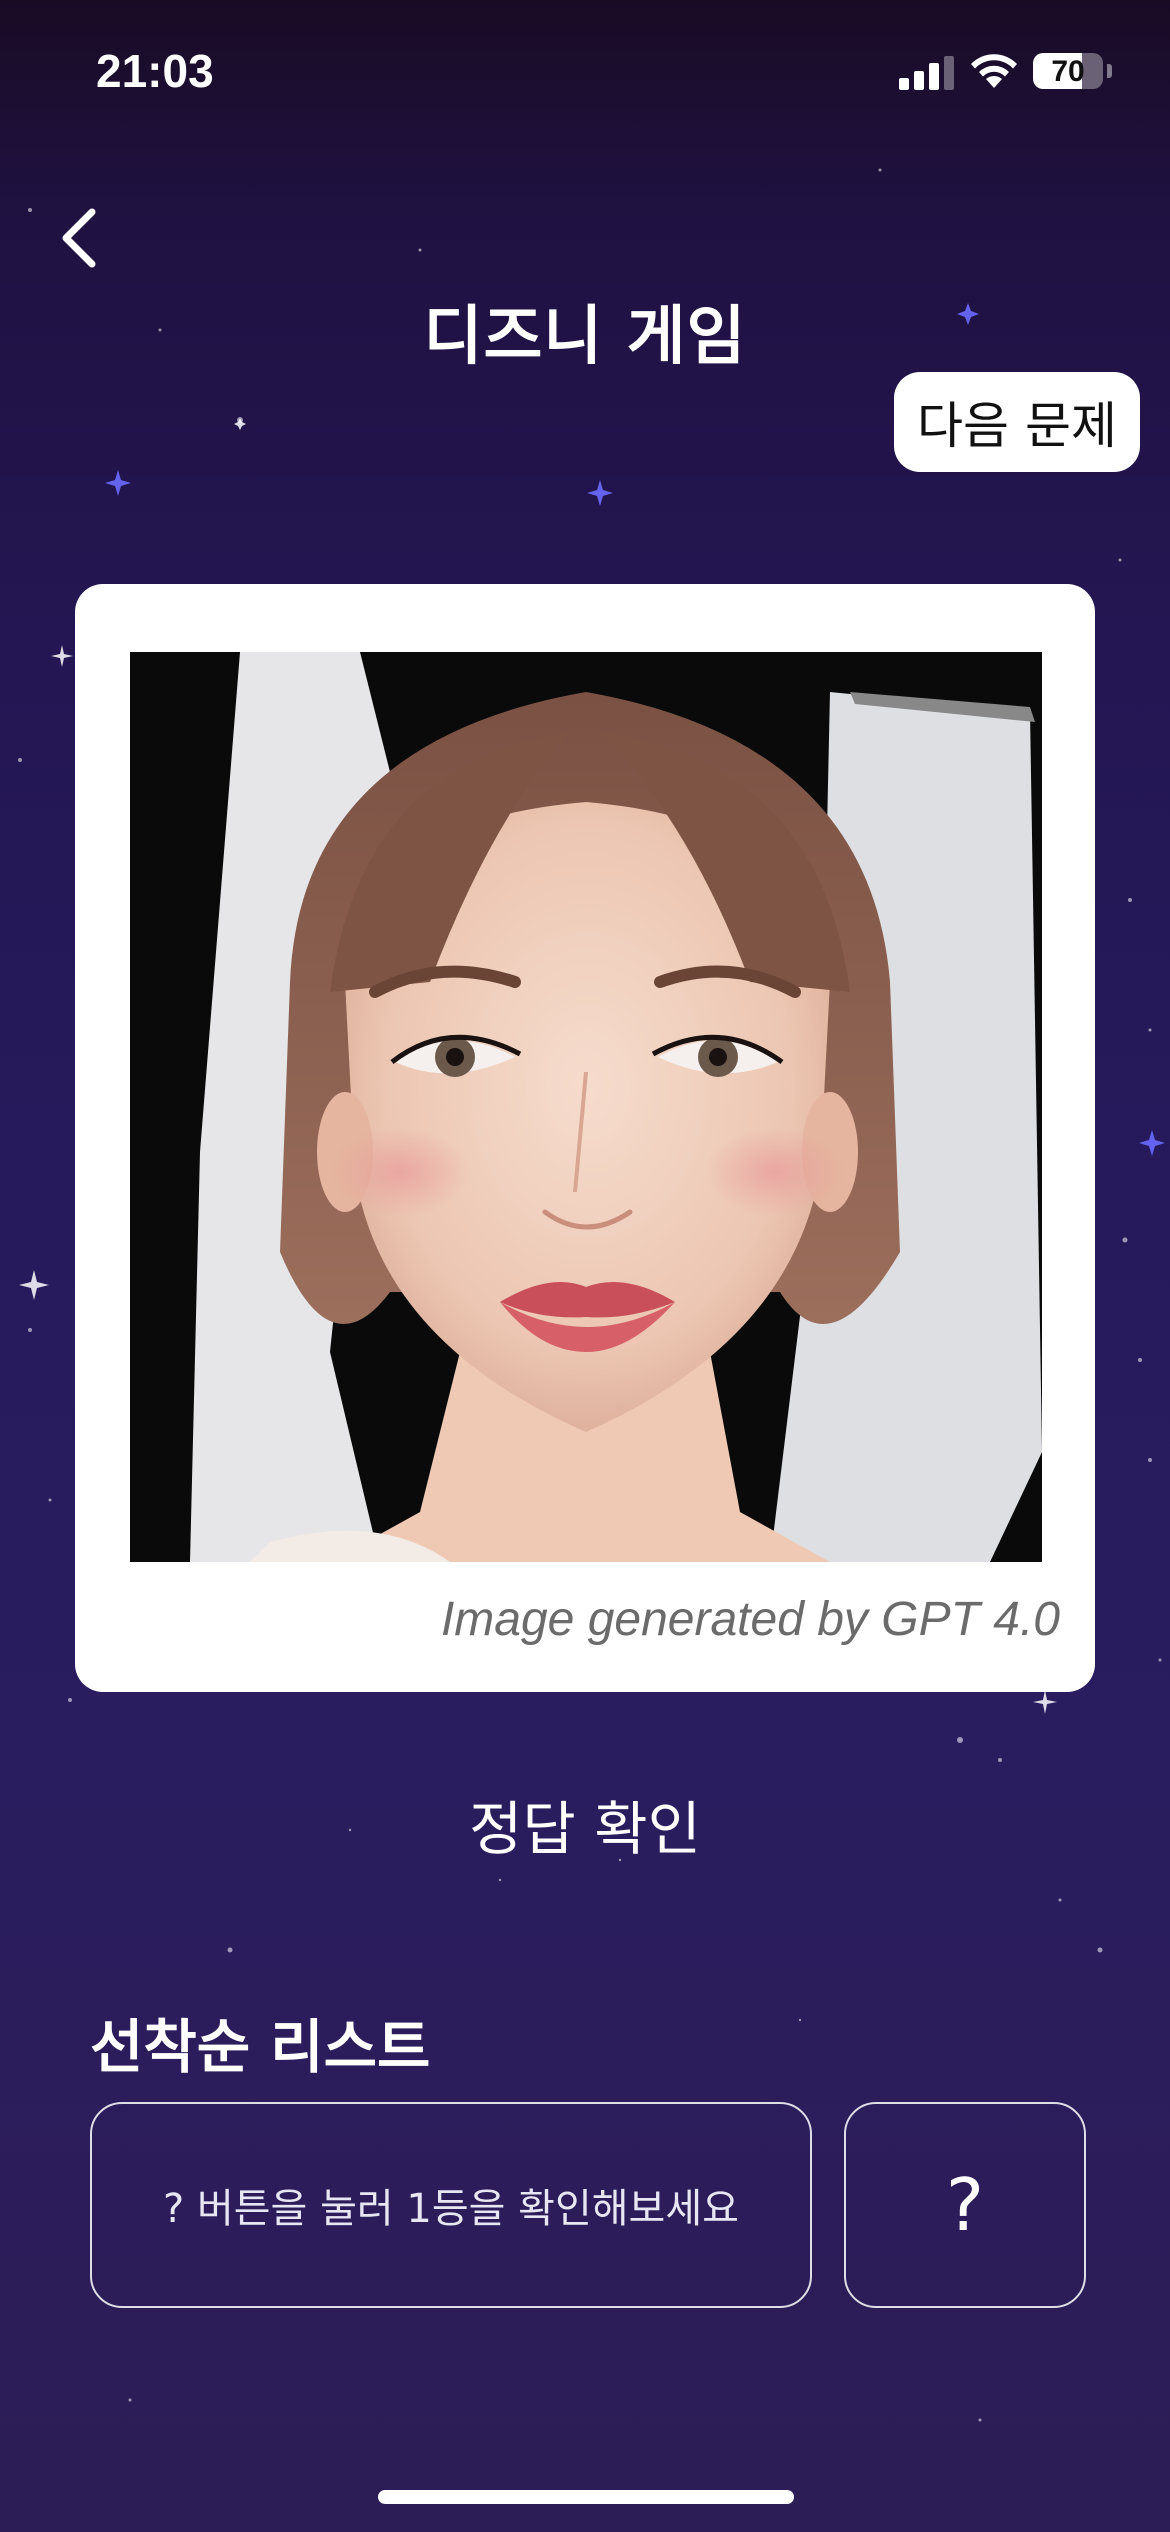 The width and height of the screenshot is (1170, 2532). I want to click on next-question-button: 다음 문제, so click(1017, 422).